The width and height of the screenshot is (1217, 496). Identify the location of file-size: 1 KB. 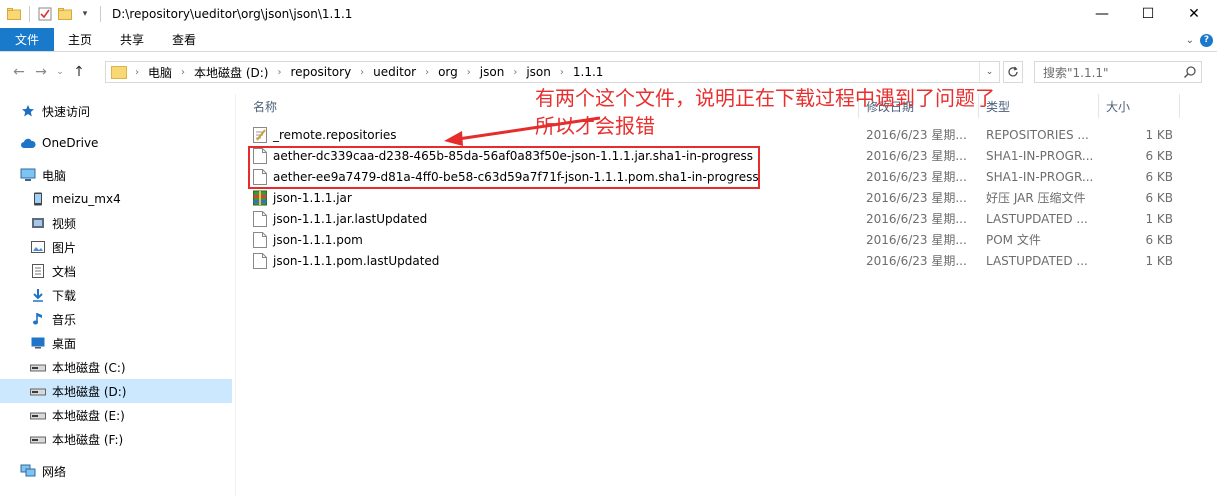
(1159, 260).